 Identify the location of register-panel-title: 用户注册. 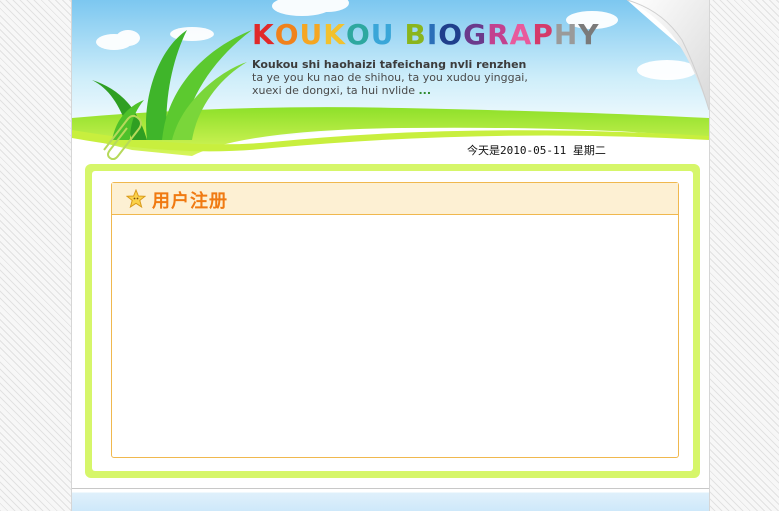
(190, 201).